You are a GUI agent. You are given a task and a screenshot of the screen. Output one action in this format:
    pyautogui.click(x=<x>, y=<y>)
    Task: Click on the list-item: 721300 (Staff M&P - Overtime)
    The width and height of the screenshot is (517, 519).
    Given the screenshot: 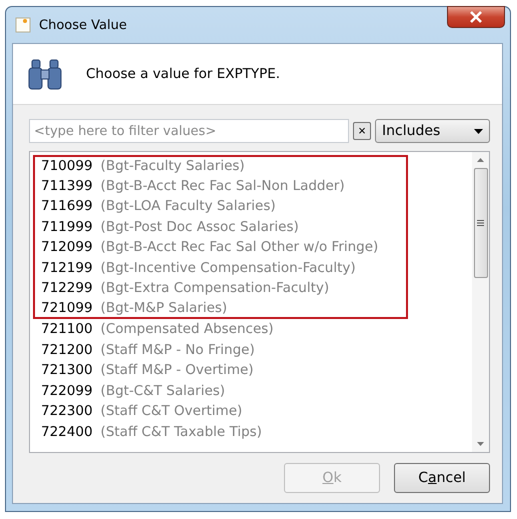 What is the action you would take?
    pyautogui.click(x=220, y=370)
    